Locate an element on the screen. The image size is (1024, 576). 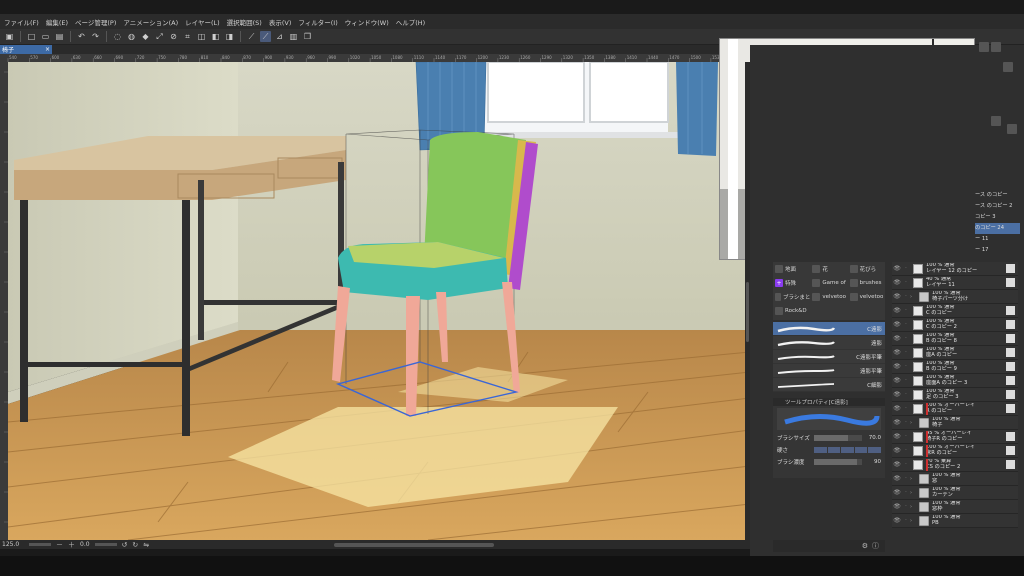
layer-row: 👁 · › 100 % 通常 椅子 is located at coordinates (955, 423).